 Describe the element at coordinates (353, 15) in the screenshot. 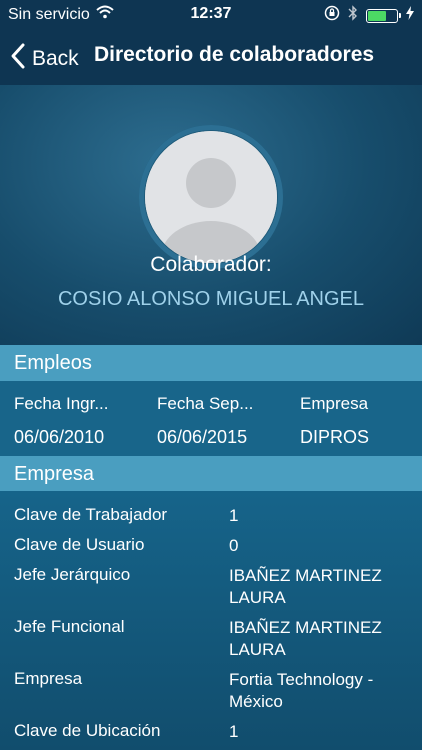

I see `bluetooth-icon` at that location.